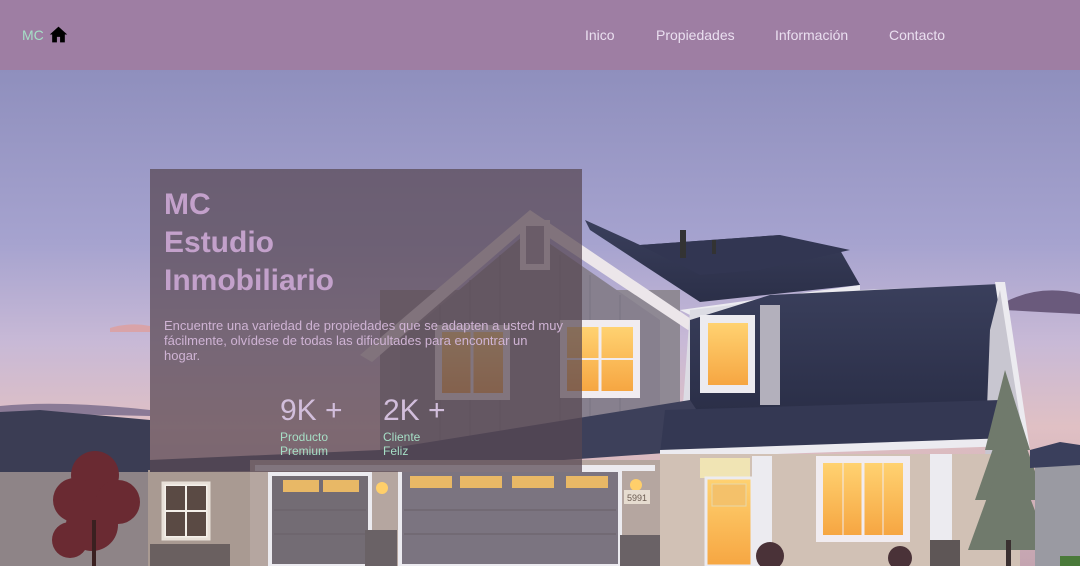 The width and height of the screenshot is (1080, 566). I want to click on house-number: 5991, so click(637, 498).